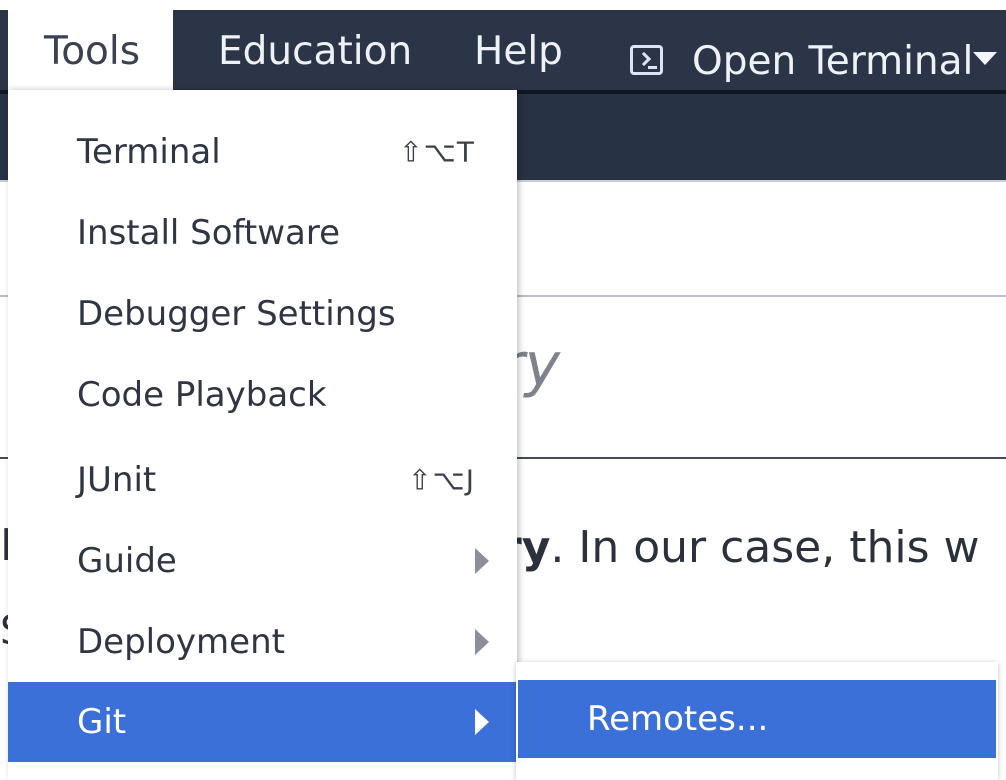  What do you see at coordinates (149, 152) in the screenshot?
I see `menu-item-label: Terminal` at bounding box center [149, 152].